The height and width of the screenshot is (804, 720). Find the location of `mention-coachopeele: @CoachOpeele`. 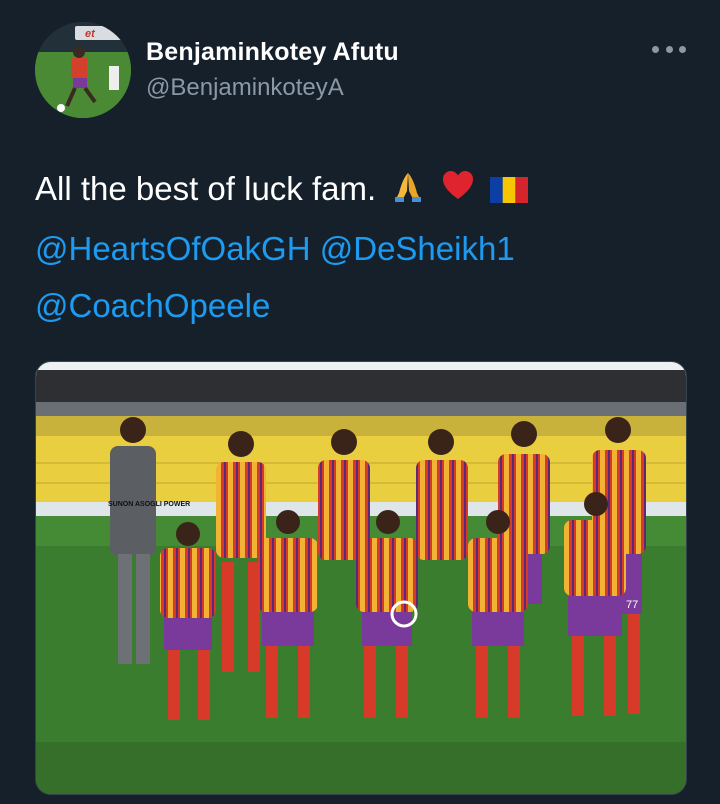

mention-coachopeele: @CoachOpeele is located at coordinates (152, 305).